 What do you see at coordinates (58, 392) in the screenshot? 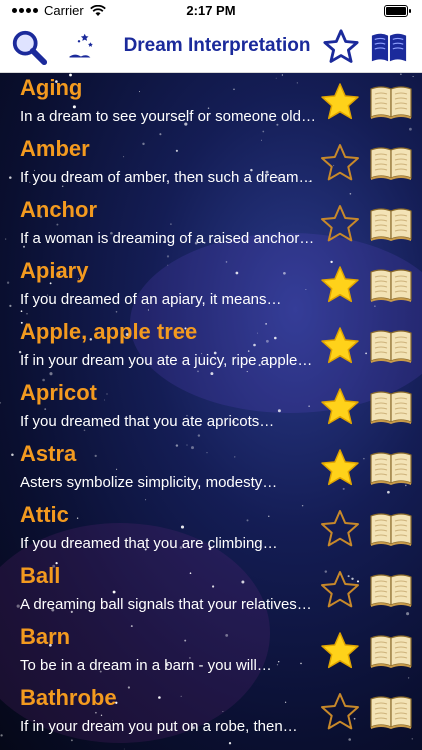
I see `entry-title: Apricot` at bounding box center [58, 392].